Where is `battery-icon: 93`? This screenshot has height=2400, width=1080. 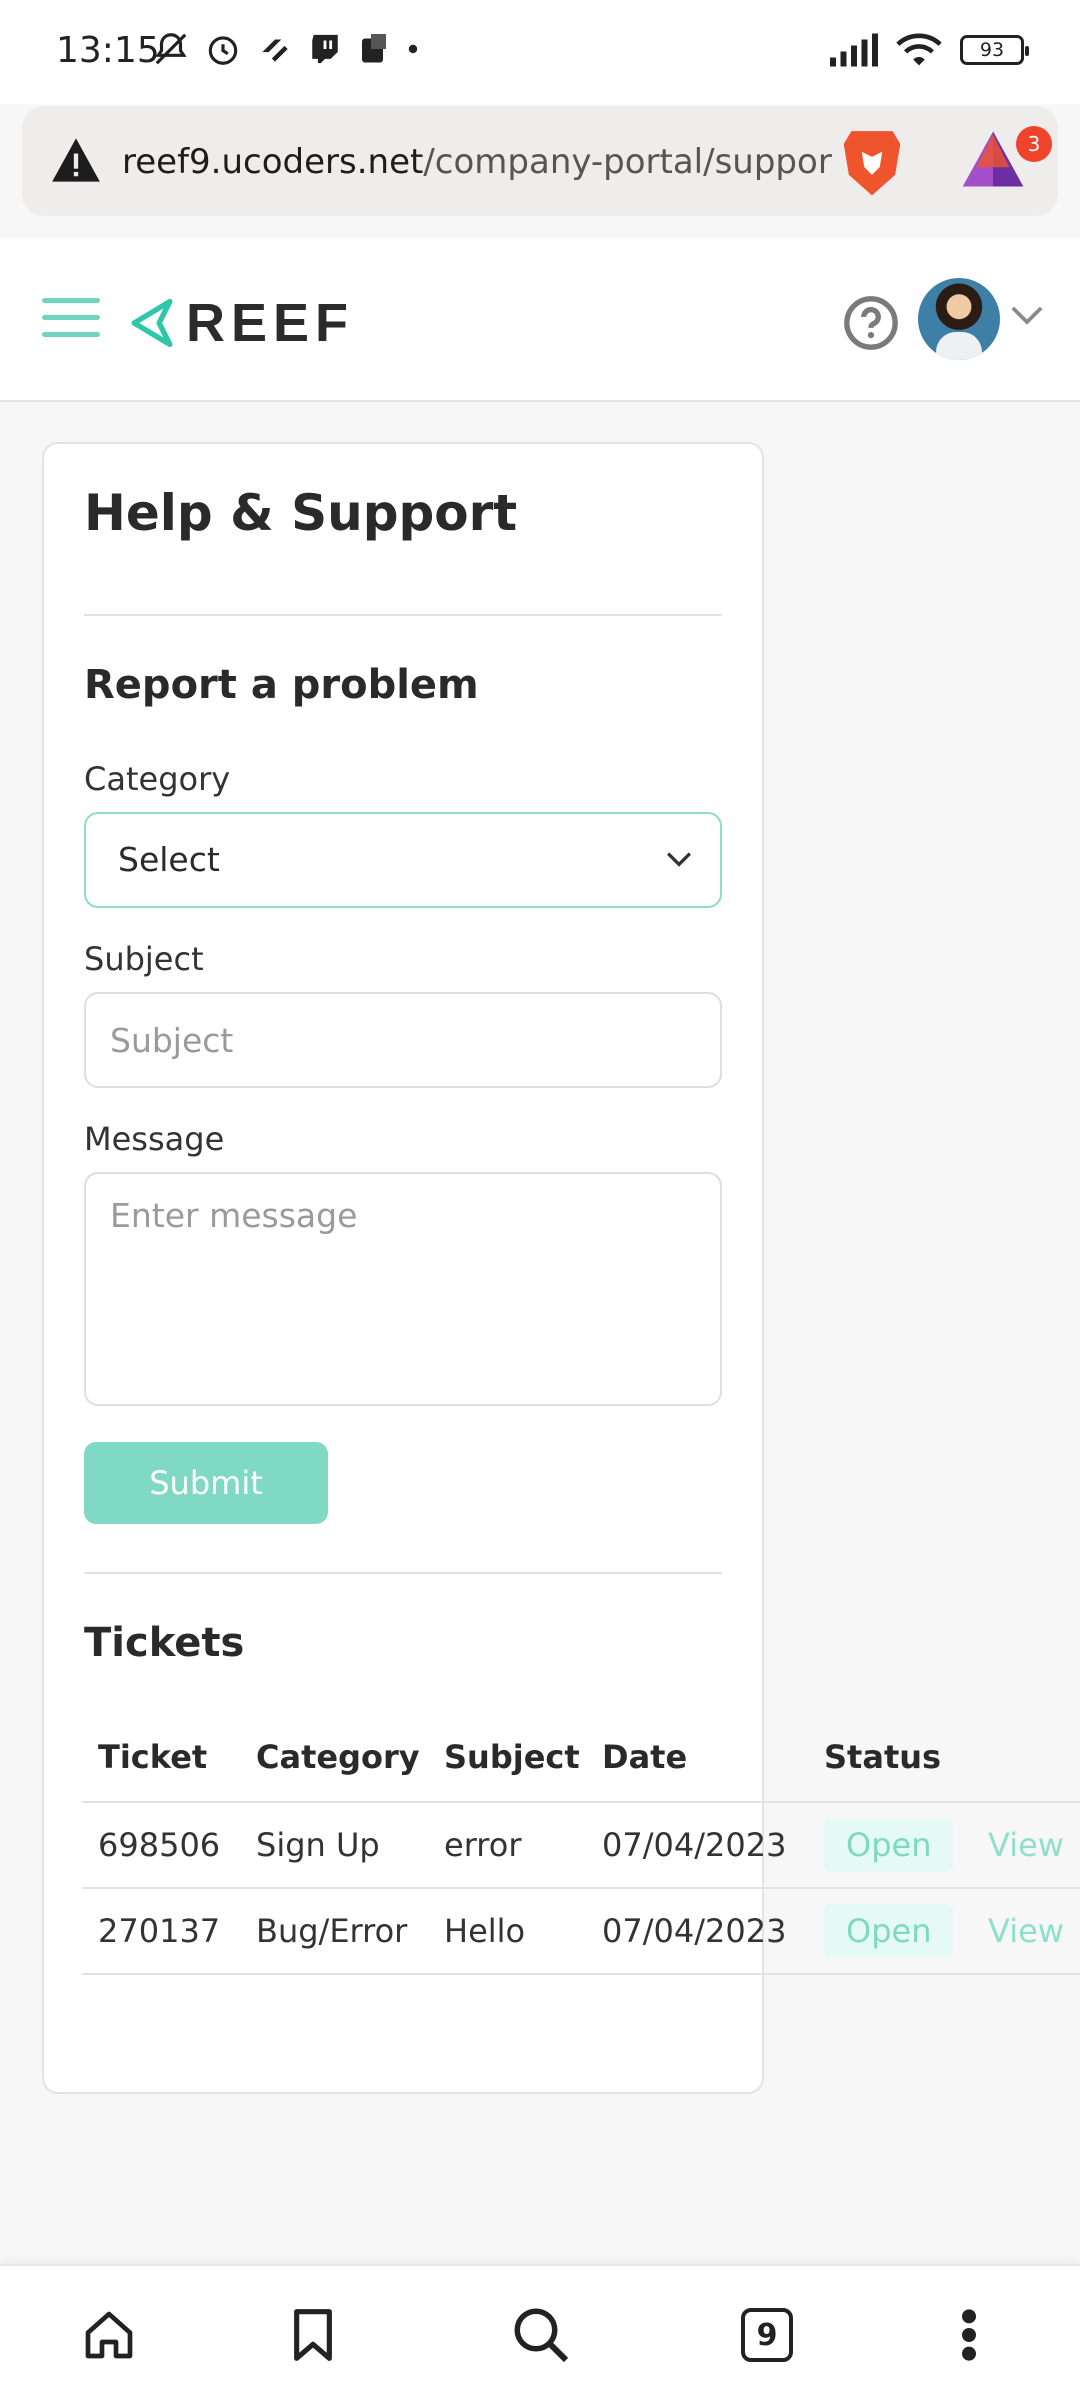 battery-icon: 93 is located at coordinates (994, 50).